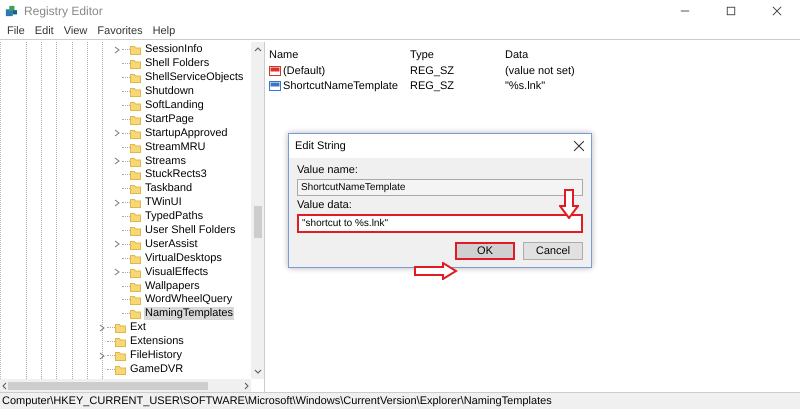 Image resolution: width=800 pixels, height=409 pixels. Describe the element at coordinates (165, 161) in the screenshot. I see `tree-item: Streams` at that location.